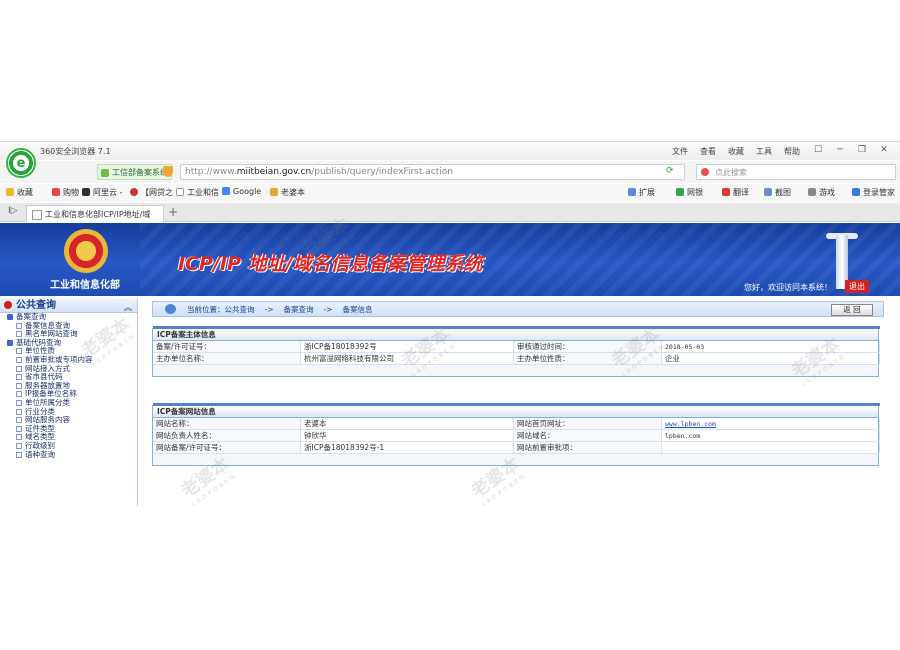 The image size is (900, 650). I want to click on field-label: 网站名称：, so click(227, 424).